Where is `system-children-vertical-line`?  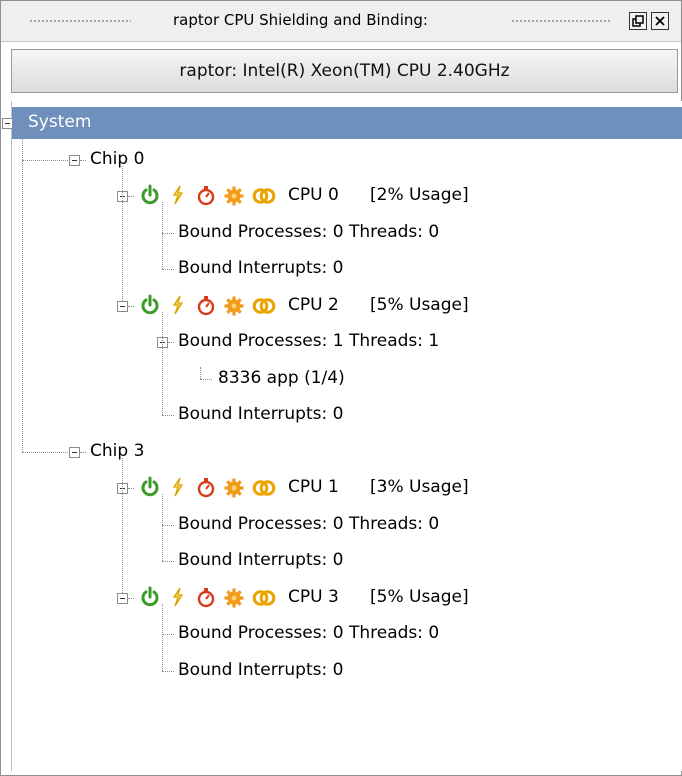
system-children-vertical-line is located at coordinates (22, 290).